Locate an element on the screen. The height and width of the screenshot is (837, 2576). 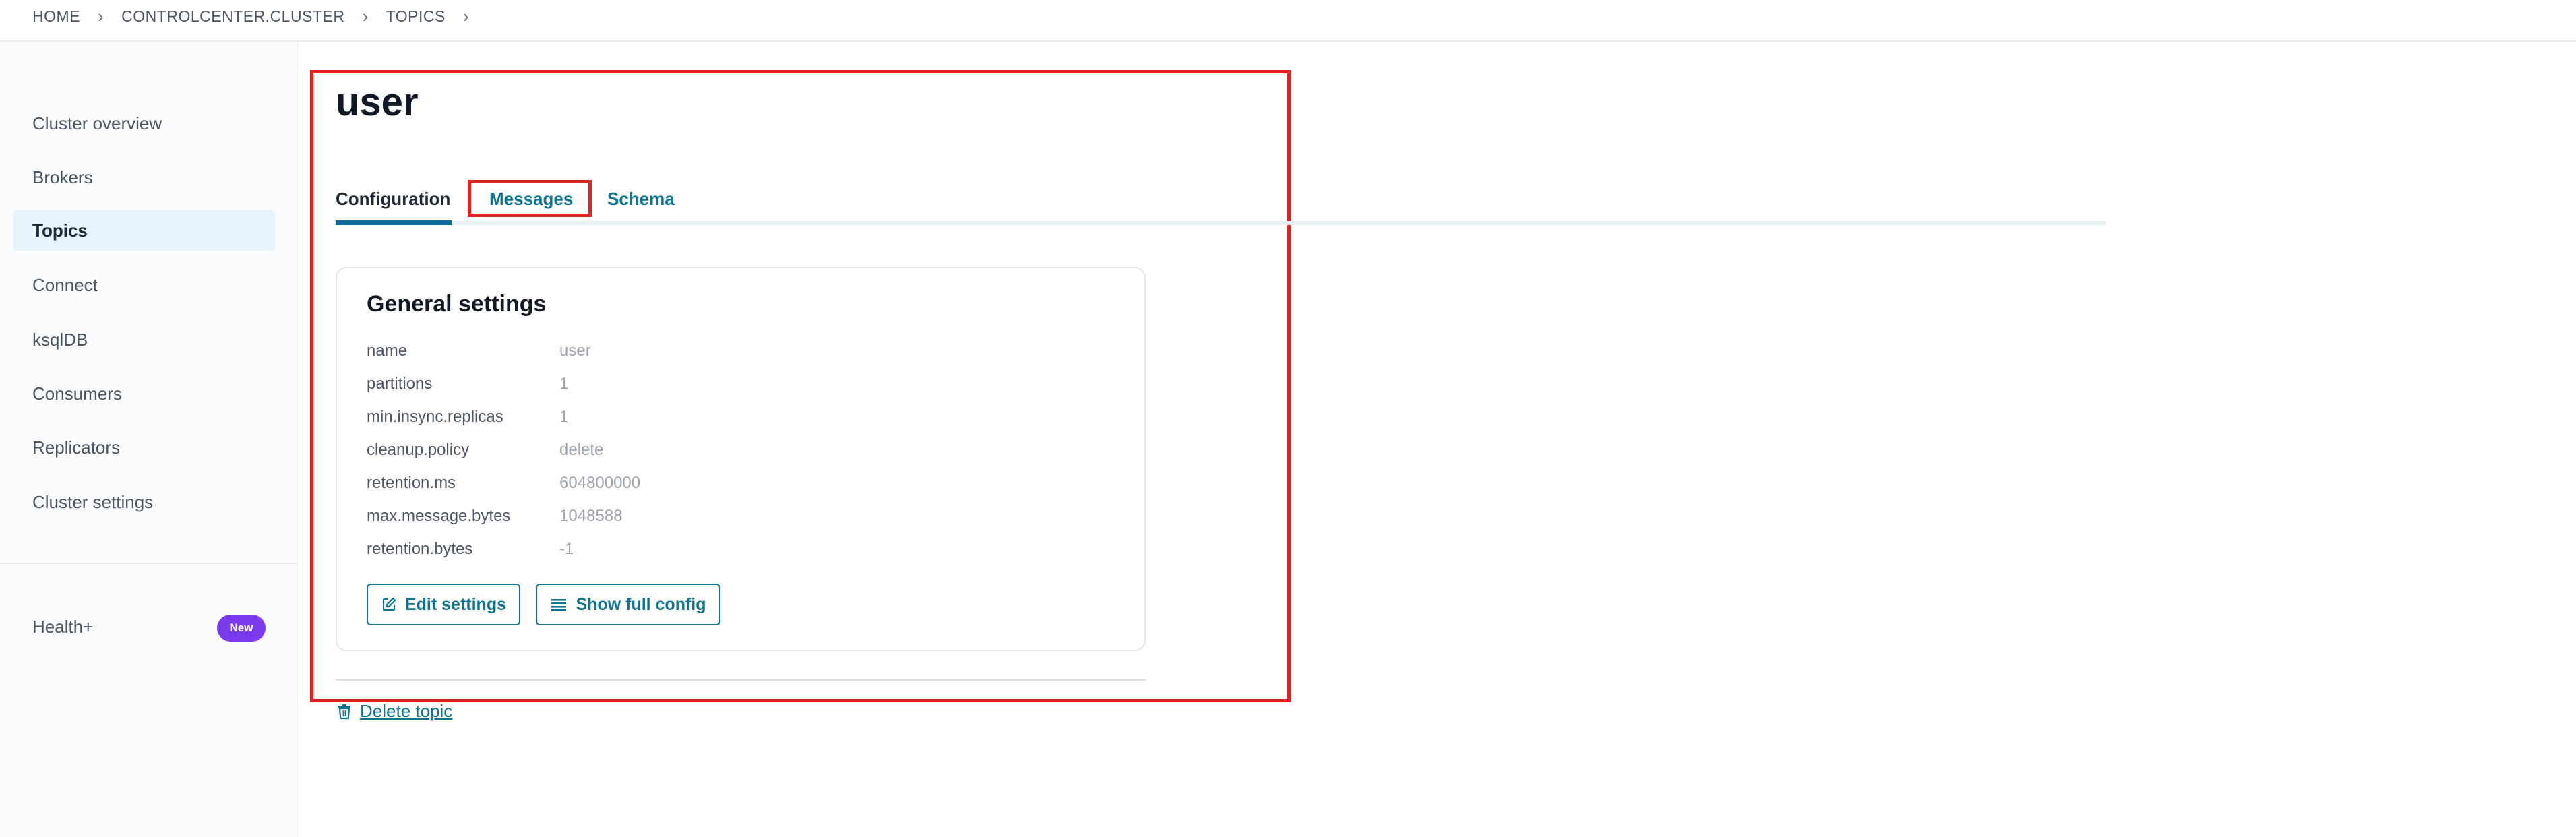
section-divider is located at coordinates (741, 680).